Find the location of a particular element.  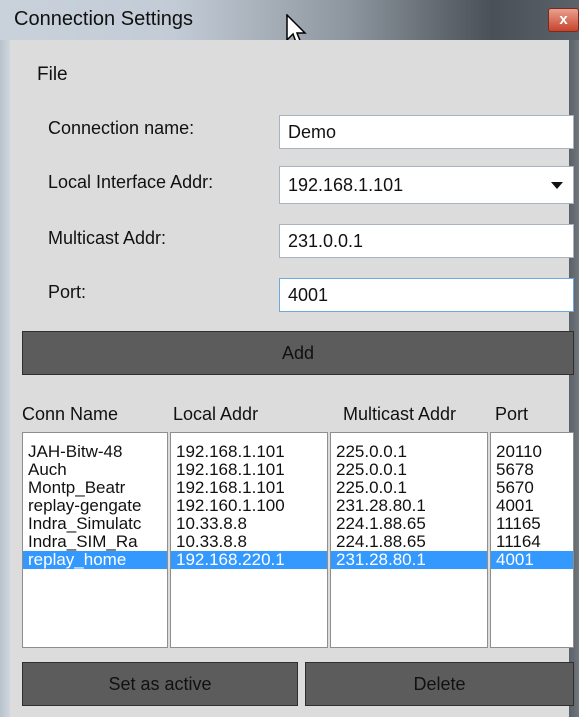

multicast-addr-label: Multicast Addr: is located at coordinates (107, 238).